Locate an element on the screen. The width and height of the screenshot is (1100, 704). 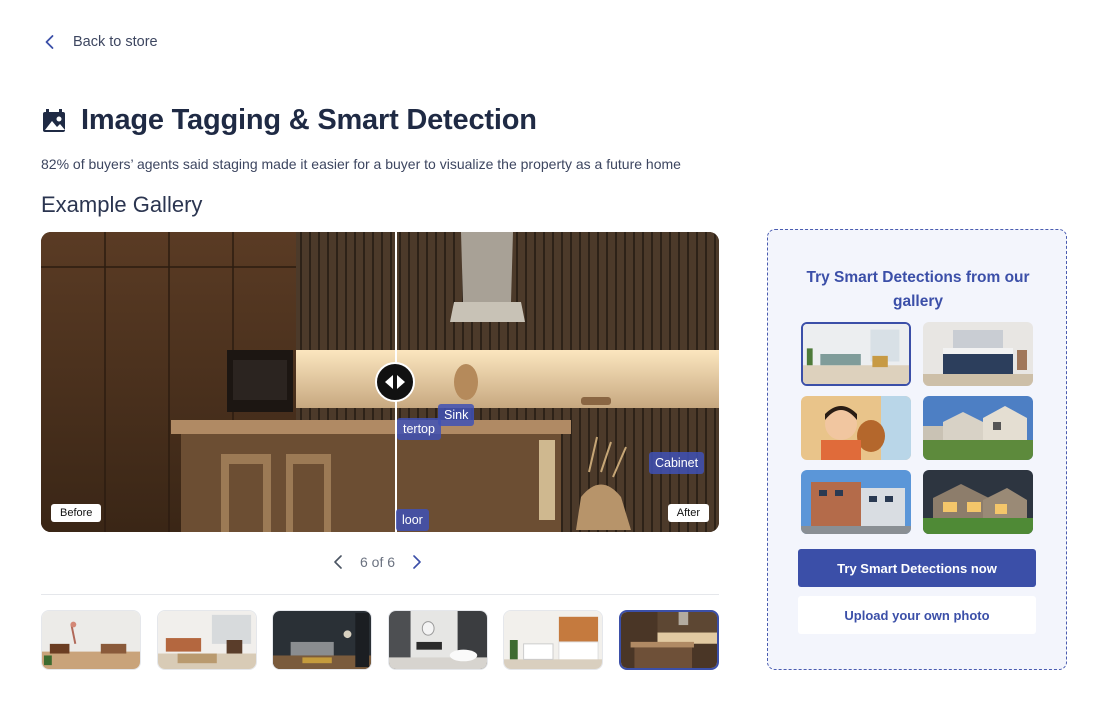
bedroom-image is located at coordinates (978, 354).